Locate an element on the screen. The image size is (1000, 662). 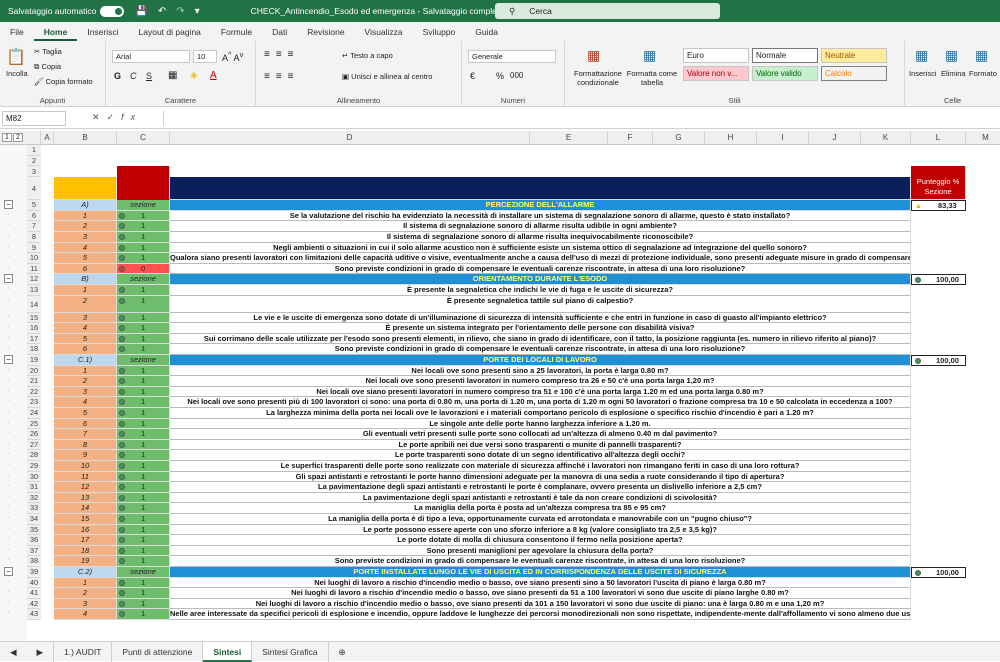
column-header-i: I is located at coordinates (783, 138).